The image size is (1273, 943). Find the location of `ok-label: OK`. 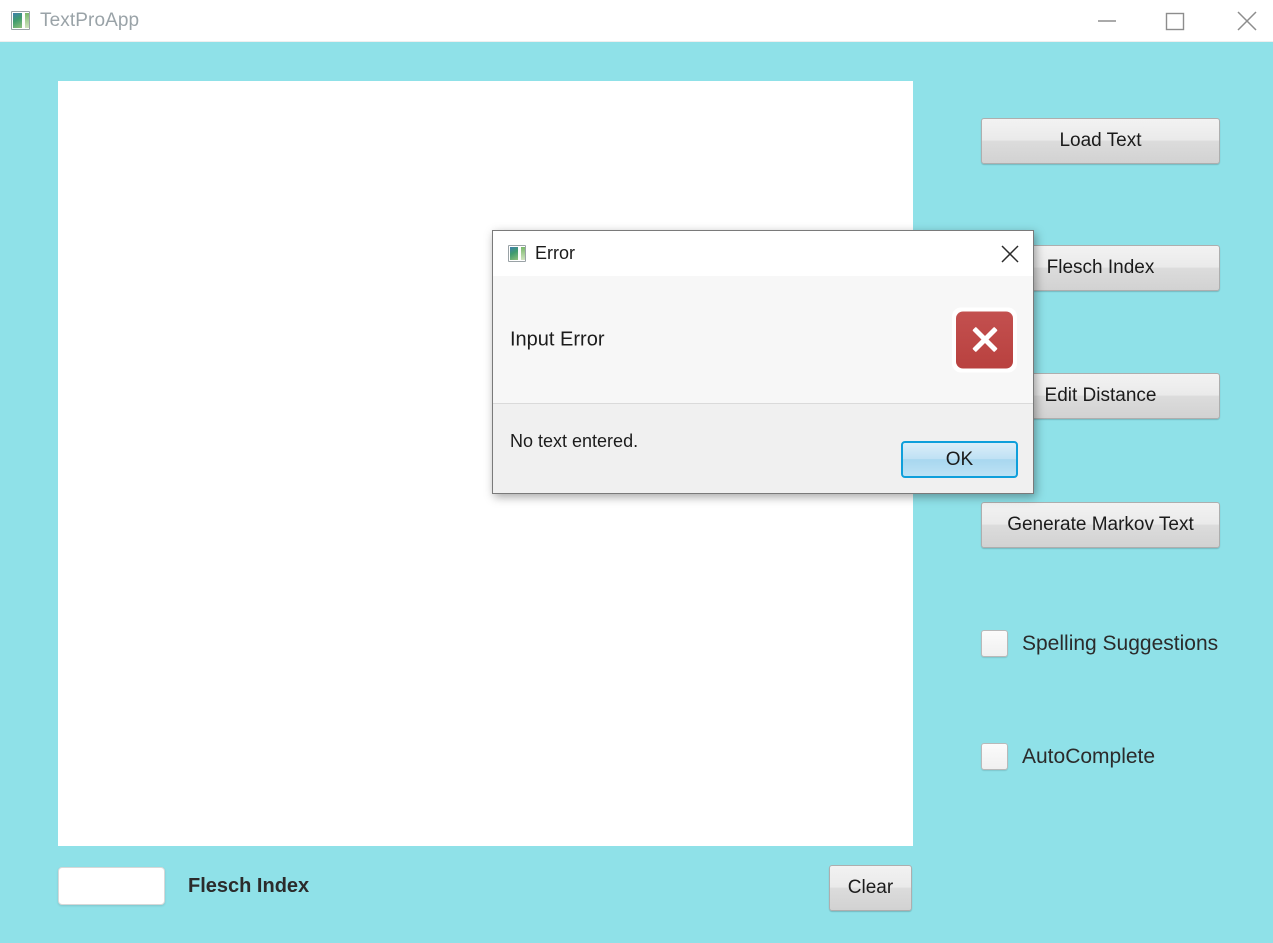

ok-label: OK is located at coordinates (959, 459).